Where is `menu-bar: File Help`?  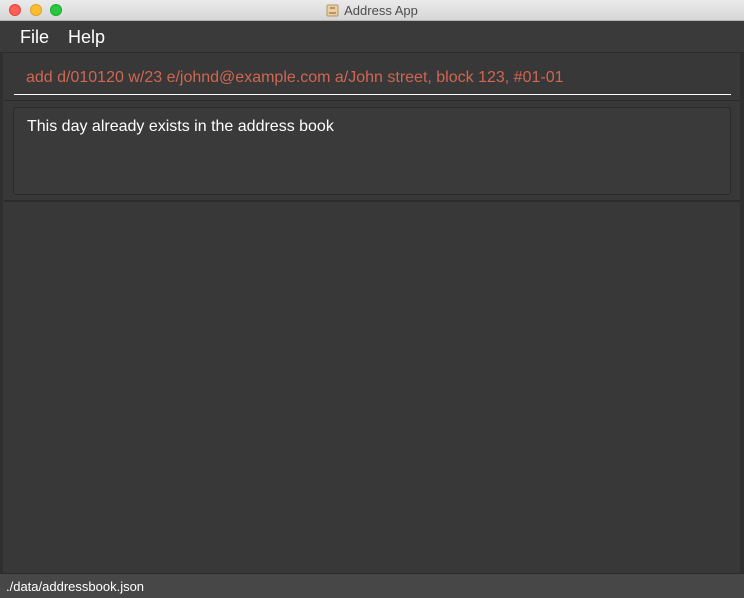 menu-bar: File Help is located at coordinates (372, 37).